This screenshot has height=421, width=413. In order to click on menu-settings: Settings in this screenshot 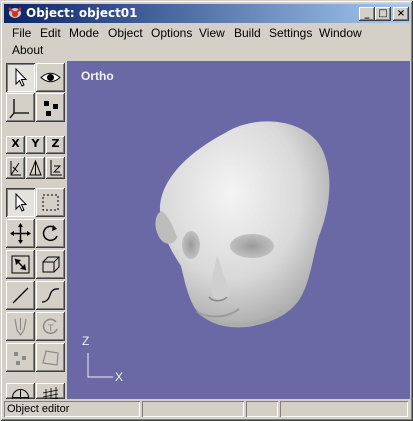, I will do `click(290, 33)`.